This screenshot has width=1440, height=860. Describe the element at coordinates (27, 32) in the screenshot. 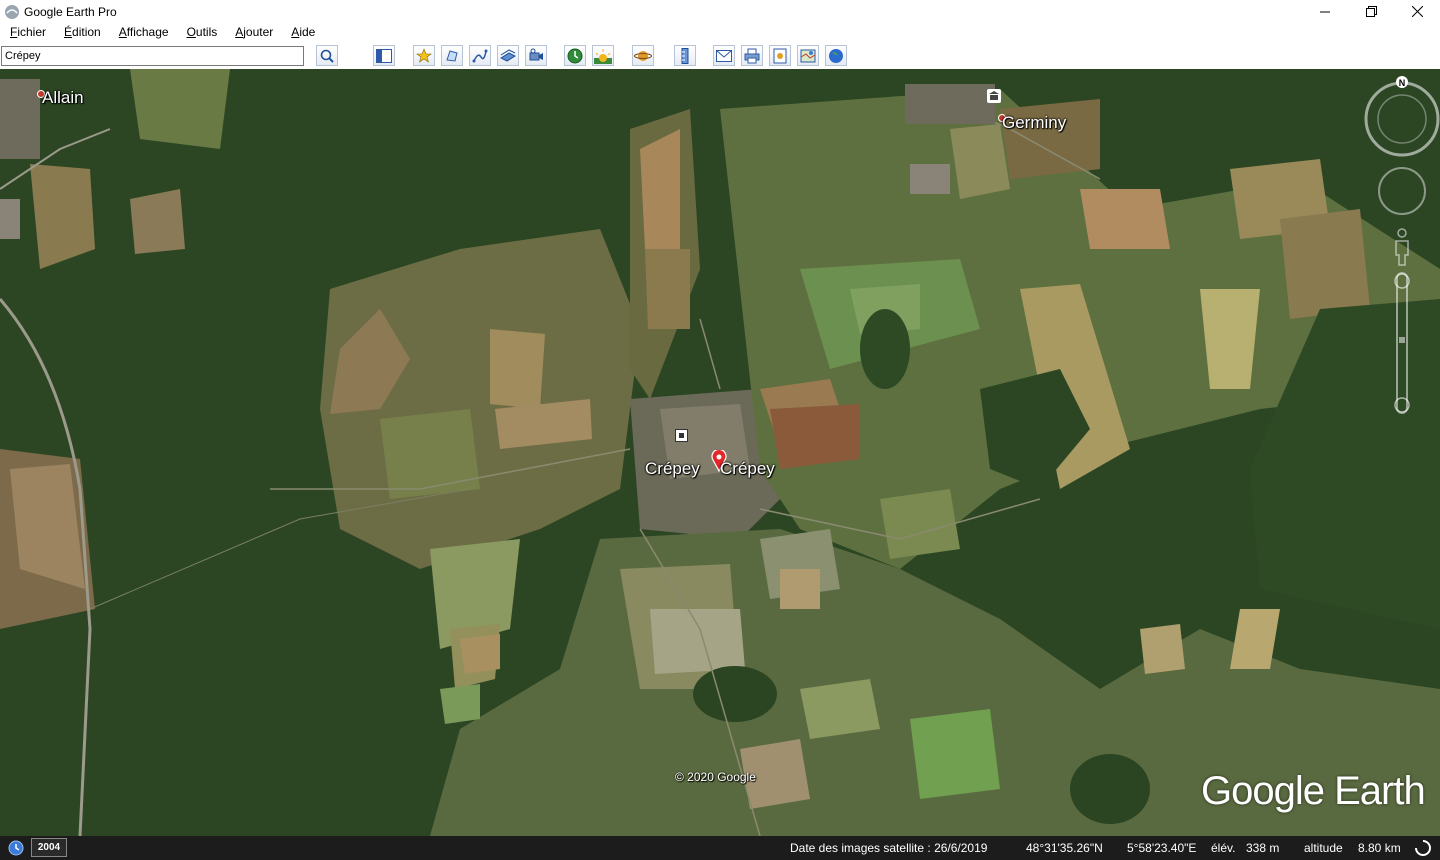

I see `menu-fichier: Fichier` at that location.